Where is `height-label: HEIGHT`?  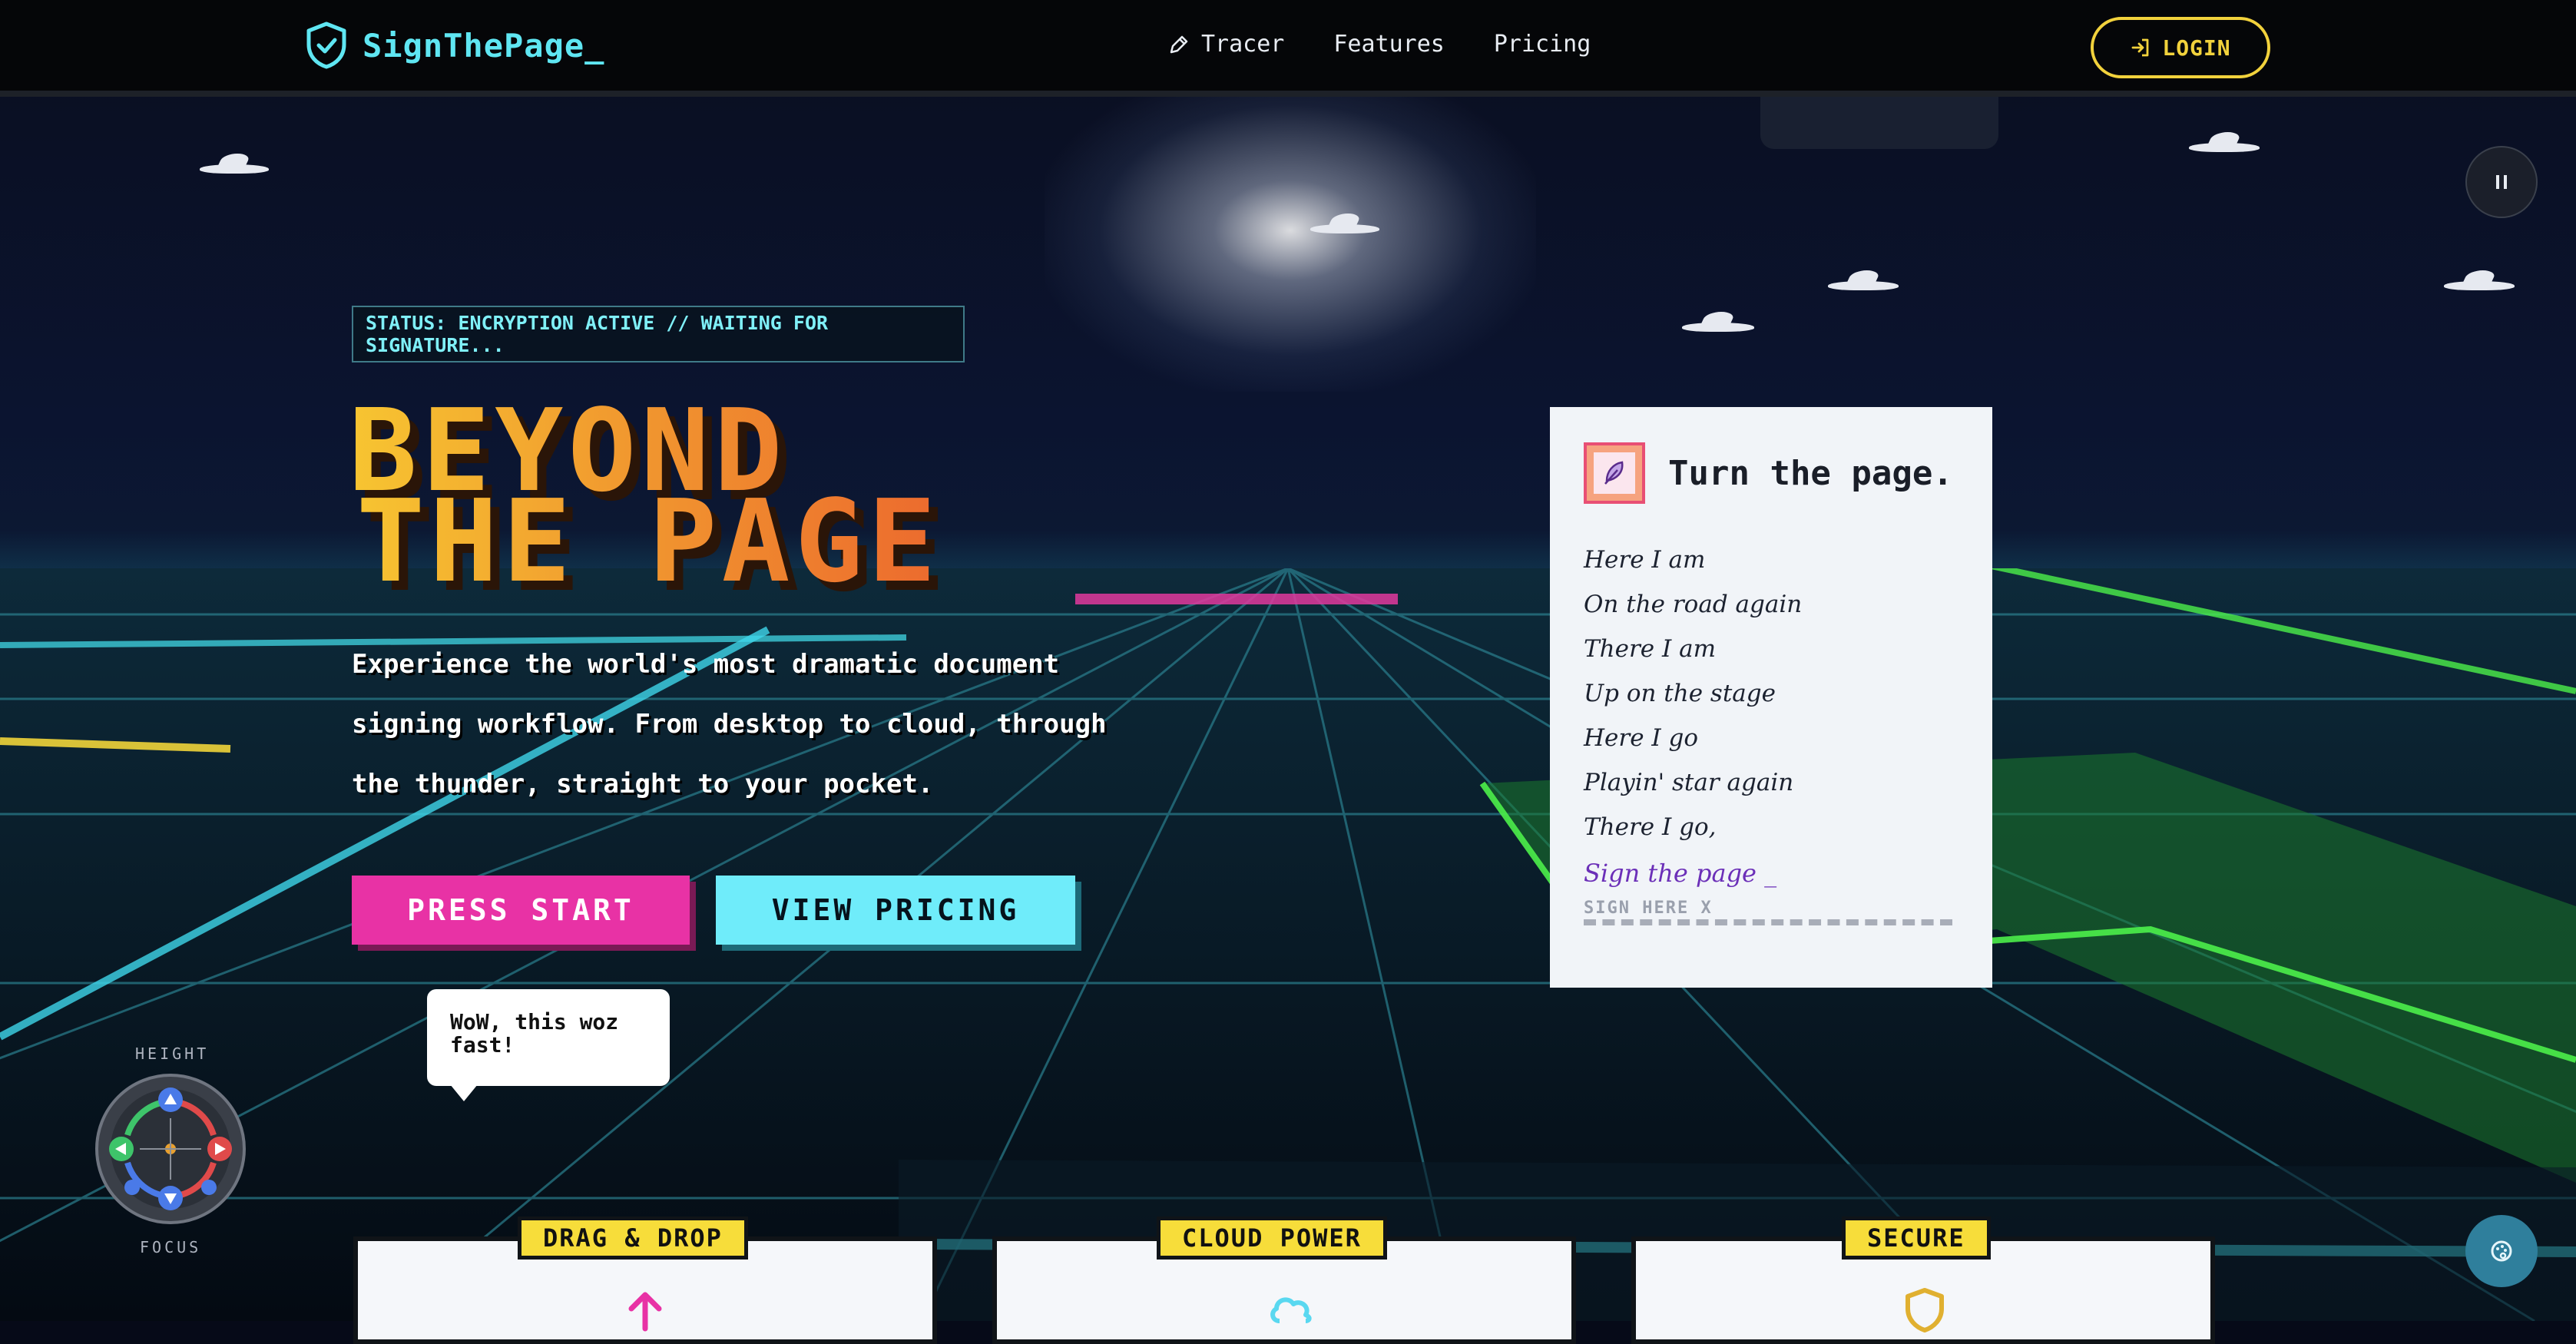
height-label: HEIGHT is located at coordinates (173, 1053).